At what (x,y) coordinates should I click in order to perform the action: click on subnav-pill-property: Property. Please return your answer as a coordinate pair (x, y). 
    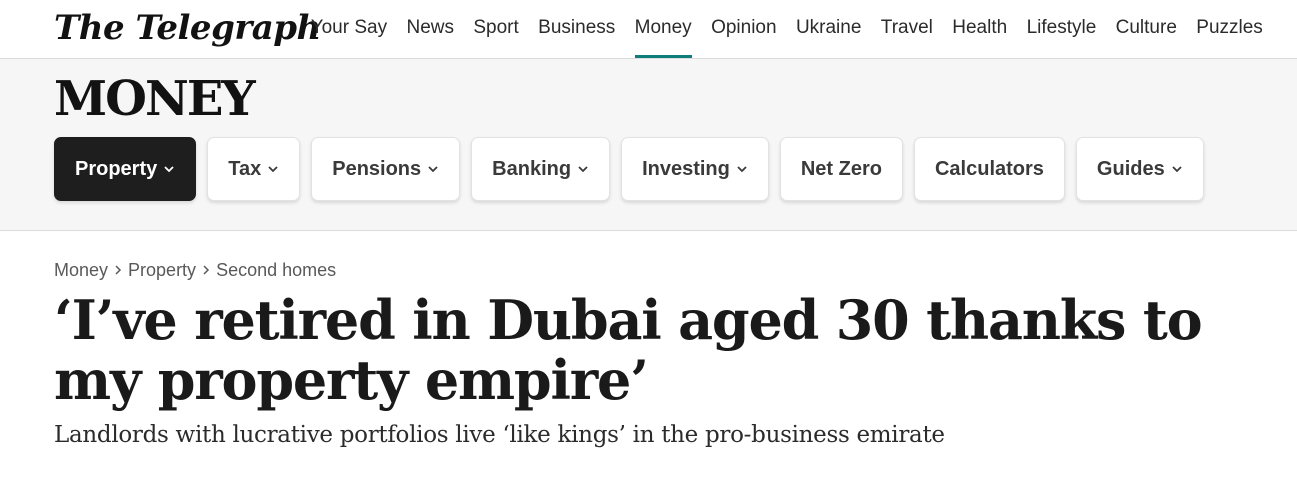
    Looking at the image, I should click on (125, 169).